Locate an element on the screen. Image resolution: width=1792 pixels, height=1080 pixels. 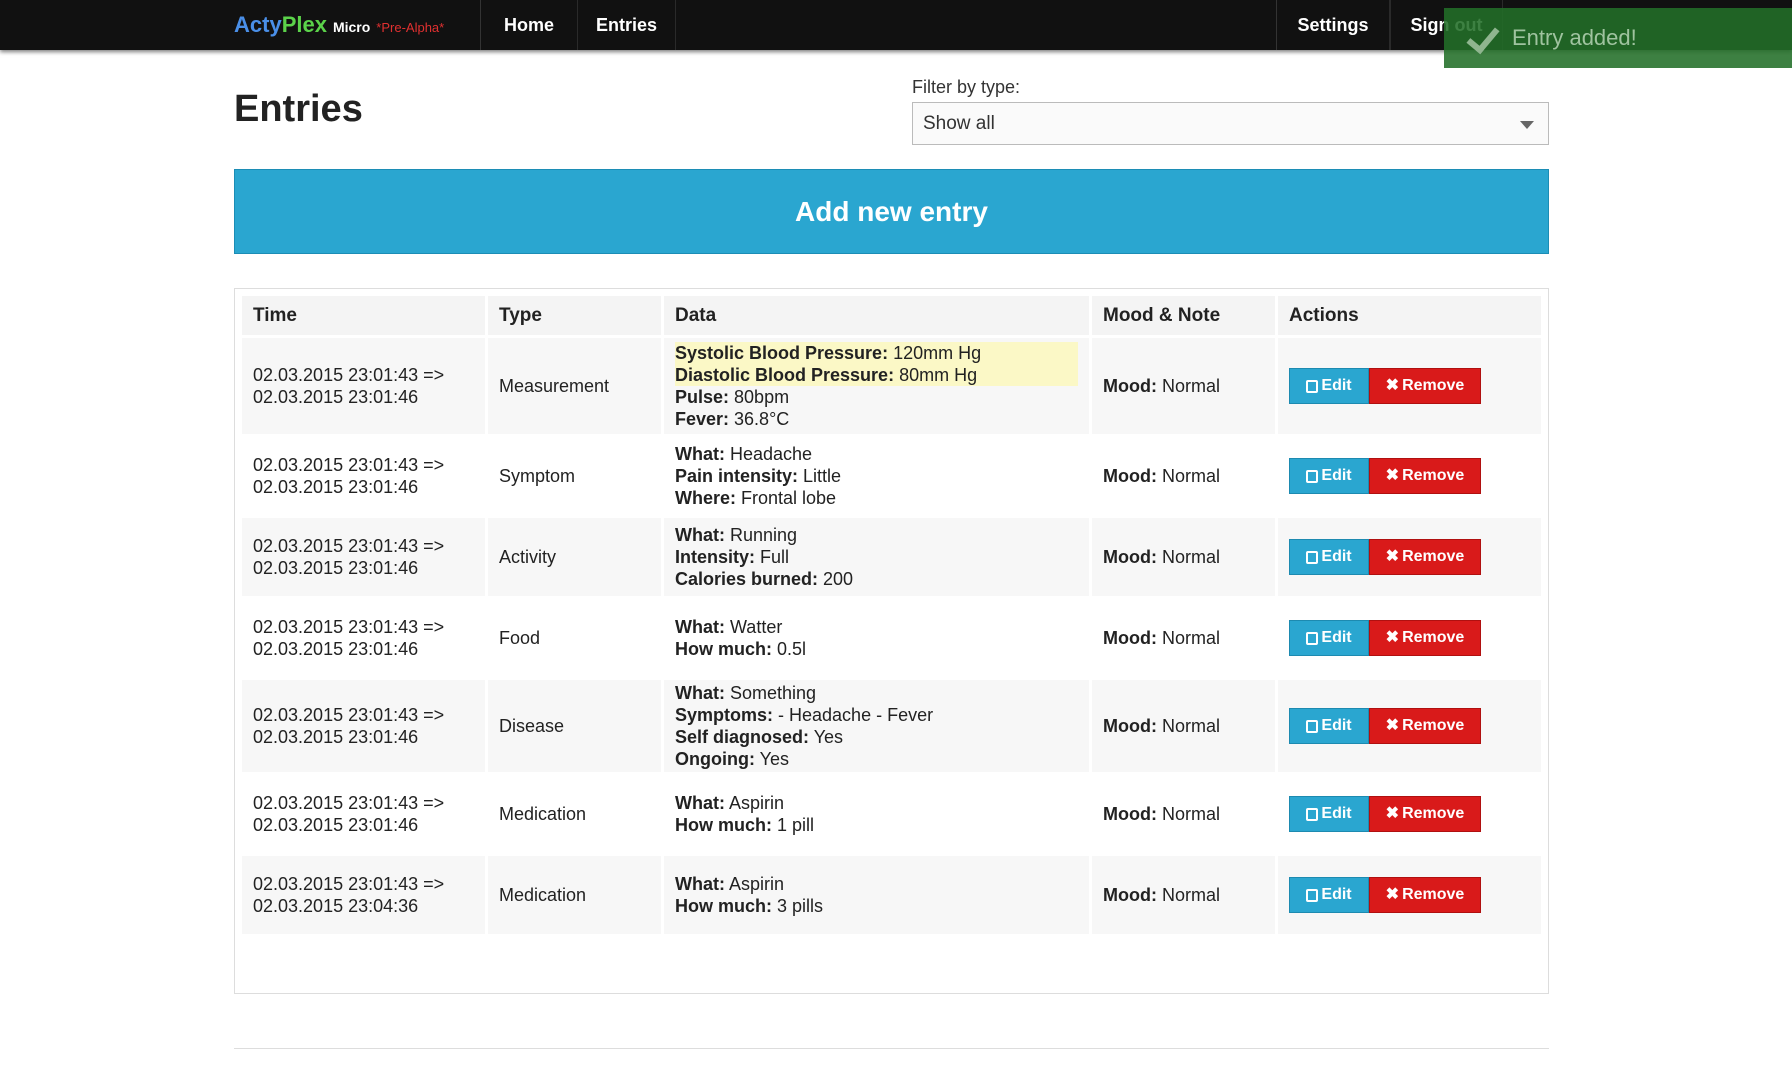
data-field-value: Aspirin is located at coordinates (754, 884).